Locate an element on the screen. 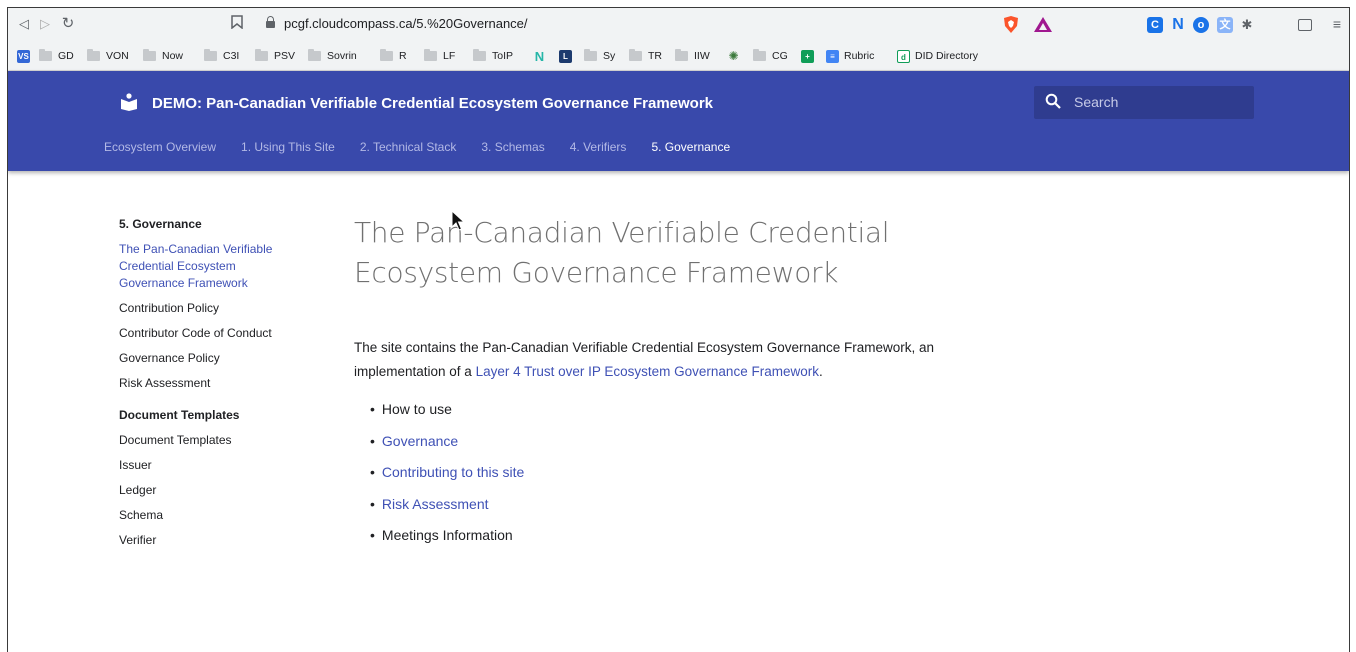 The height and width of the screenshot is (652, 1356). intro-text-end: . is located at coordinates (820, 371).